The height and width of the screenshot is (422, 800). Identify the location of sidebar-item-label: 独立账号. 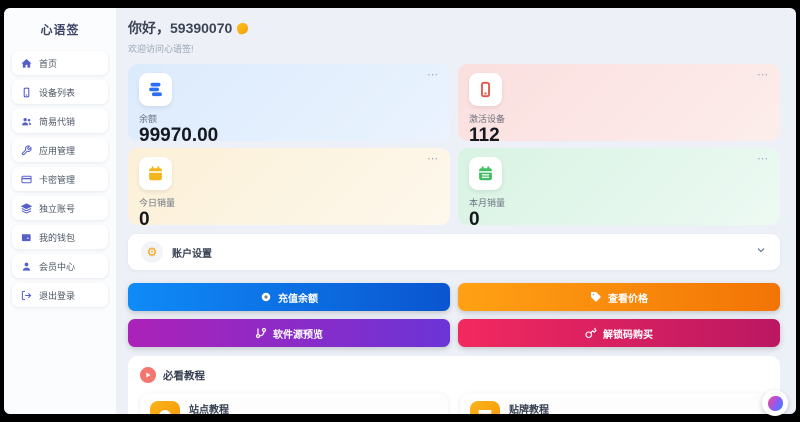
(57, 208).